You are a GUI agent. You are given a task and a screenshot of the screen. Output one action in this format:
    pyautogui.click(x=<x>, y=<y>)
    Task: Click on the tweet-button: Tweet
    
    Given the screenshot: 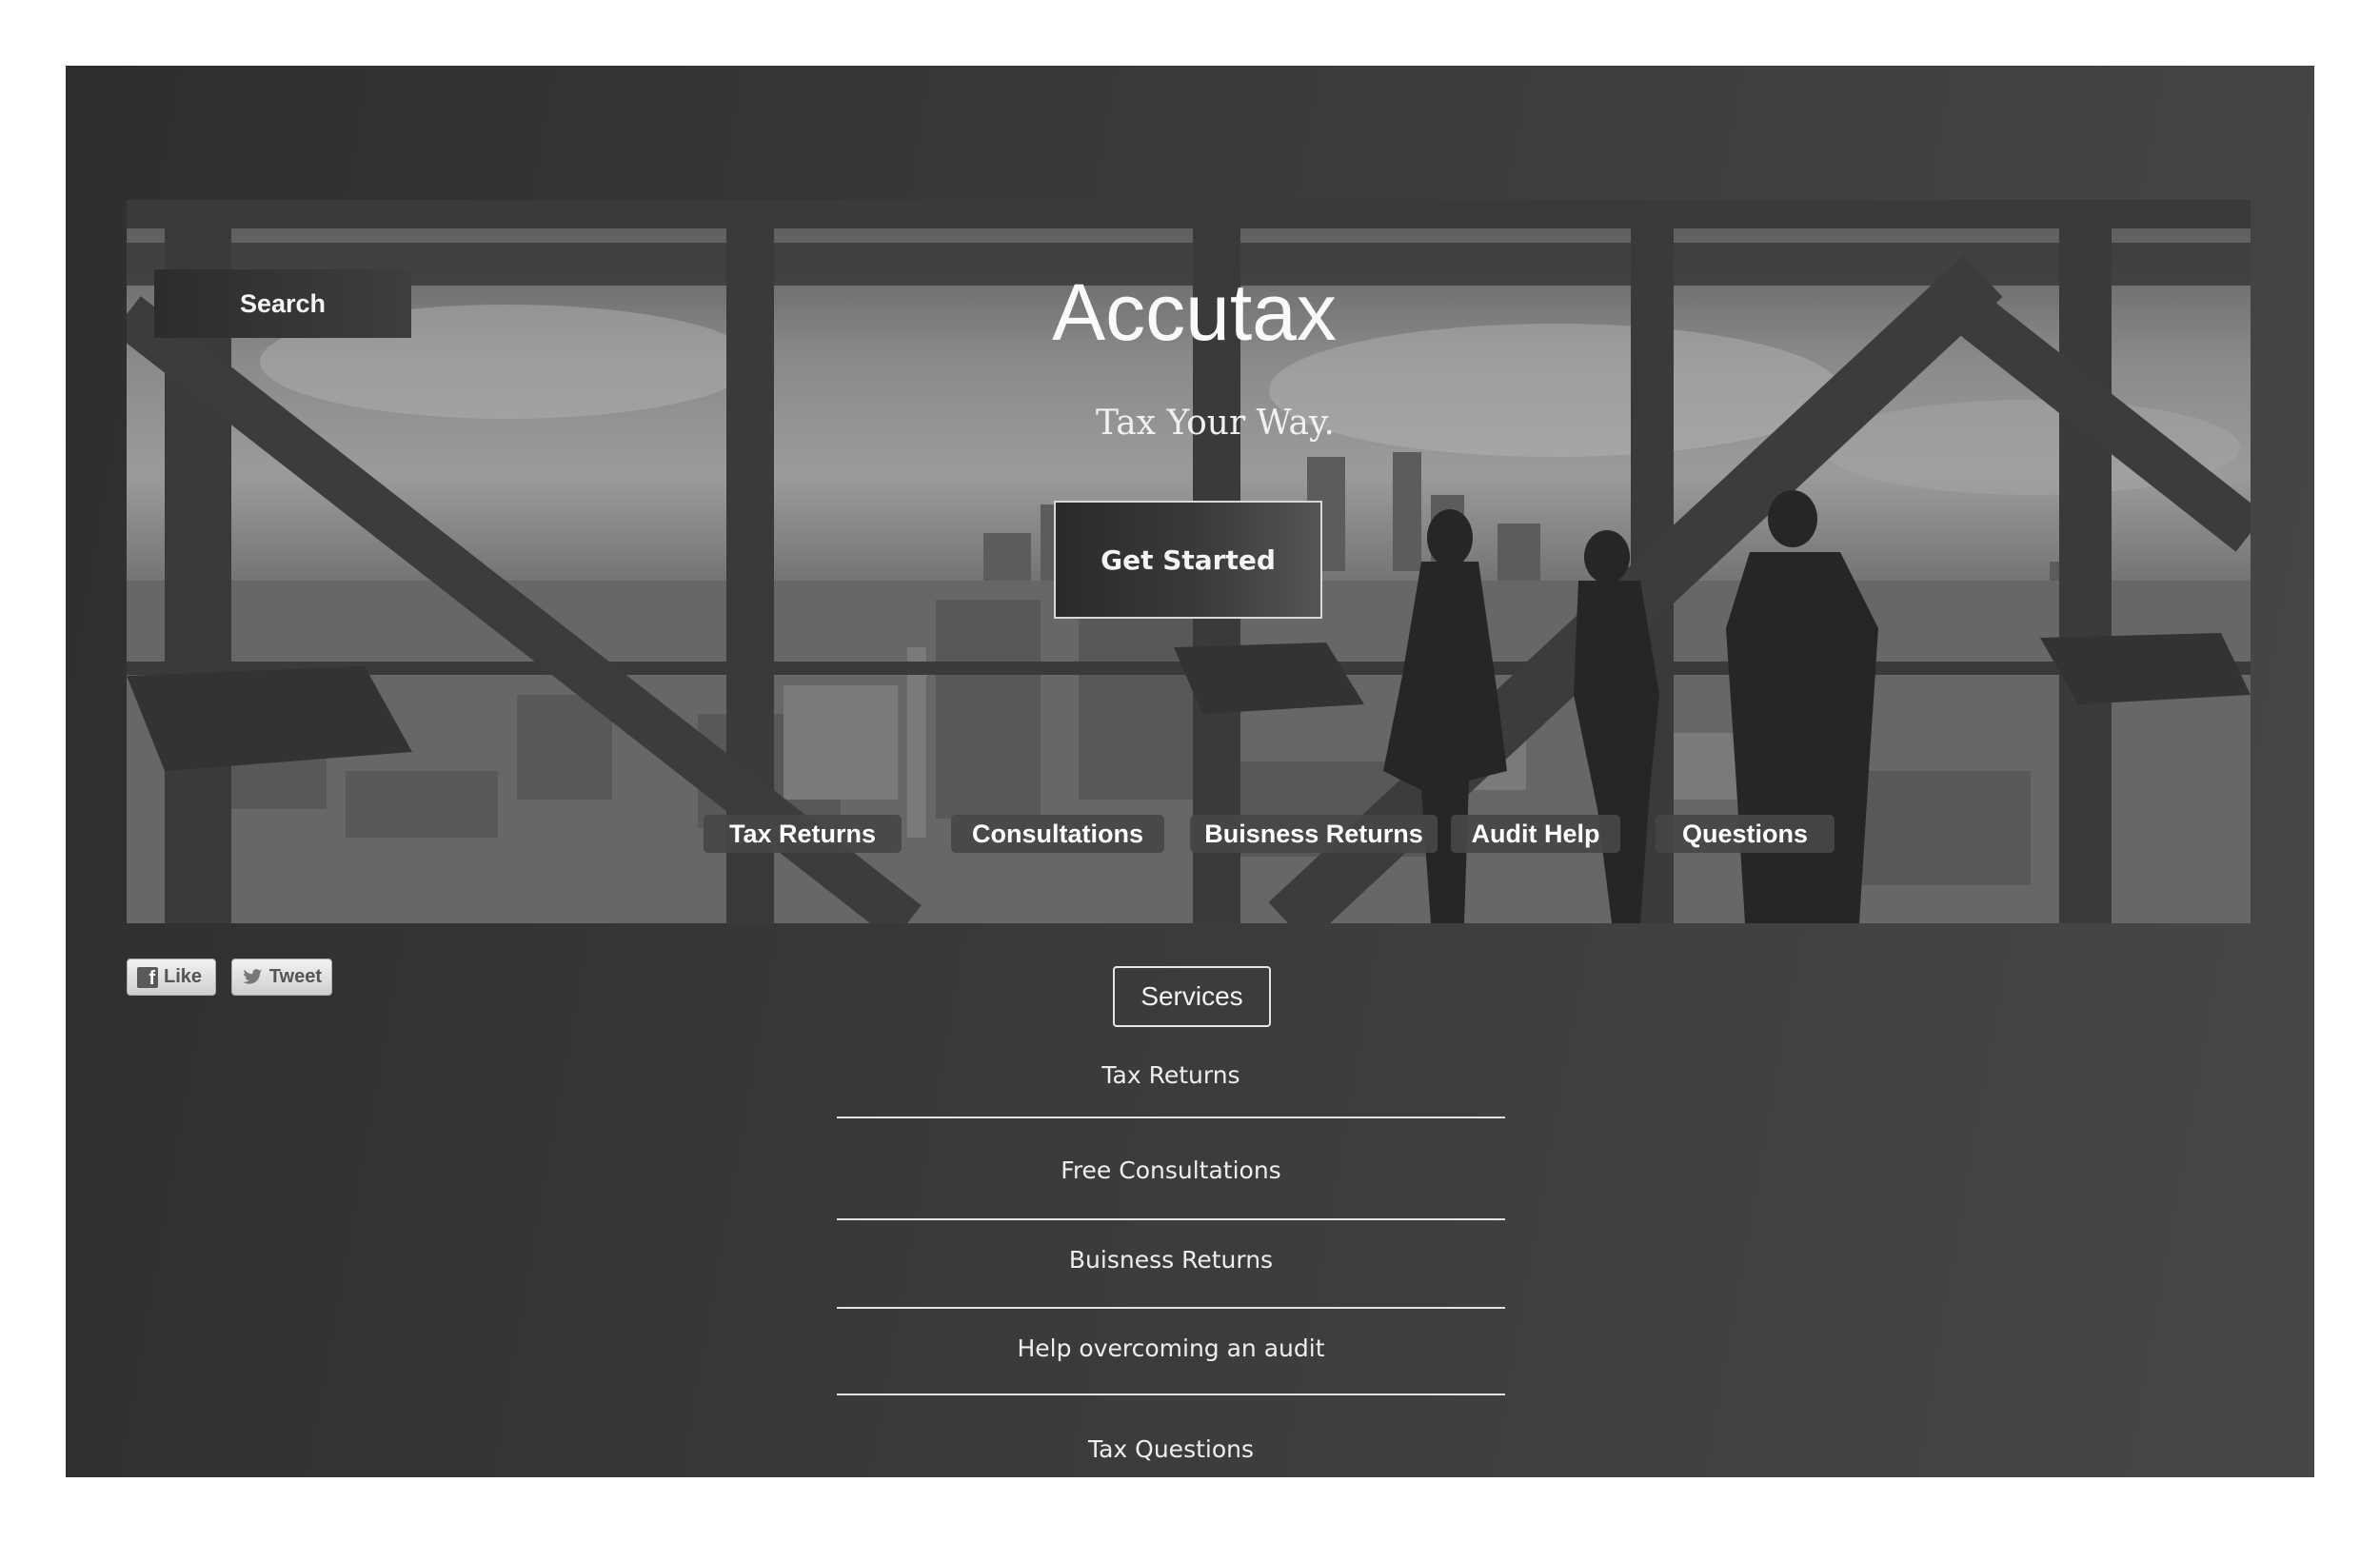 What is the action you would take?
    pyautogui.click(x=281, y=977)
    